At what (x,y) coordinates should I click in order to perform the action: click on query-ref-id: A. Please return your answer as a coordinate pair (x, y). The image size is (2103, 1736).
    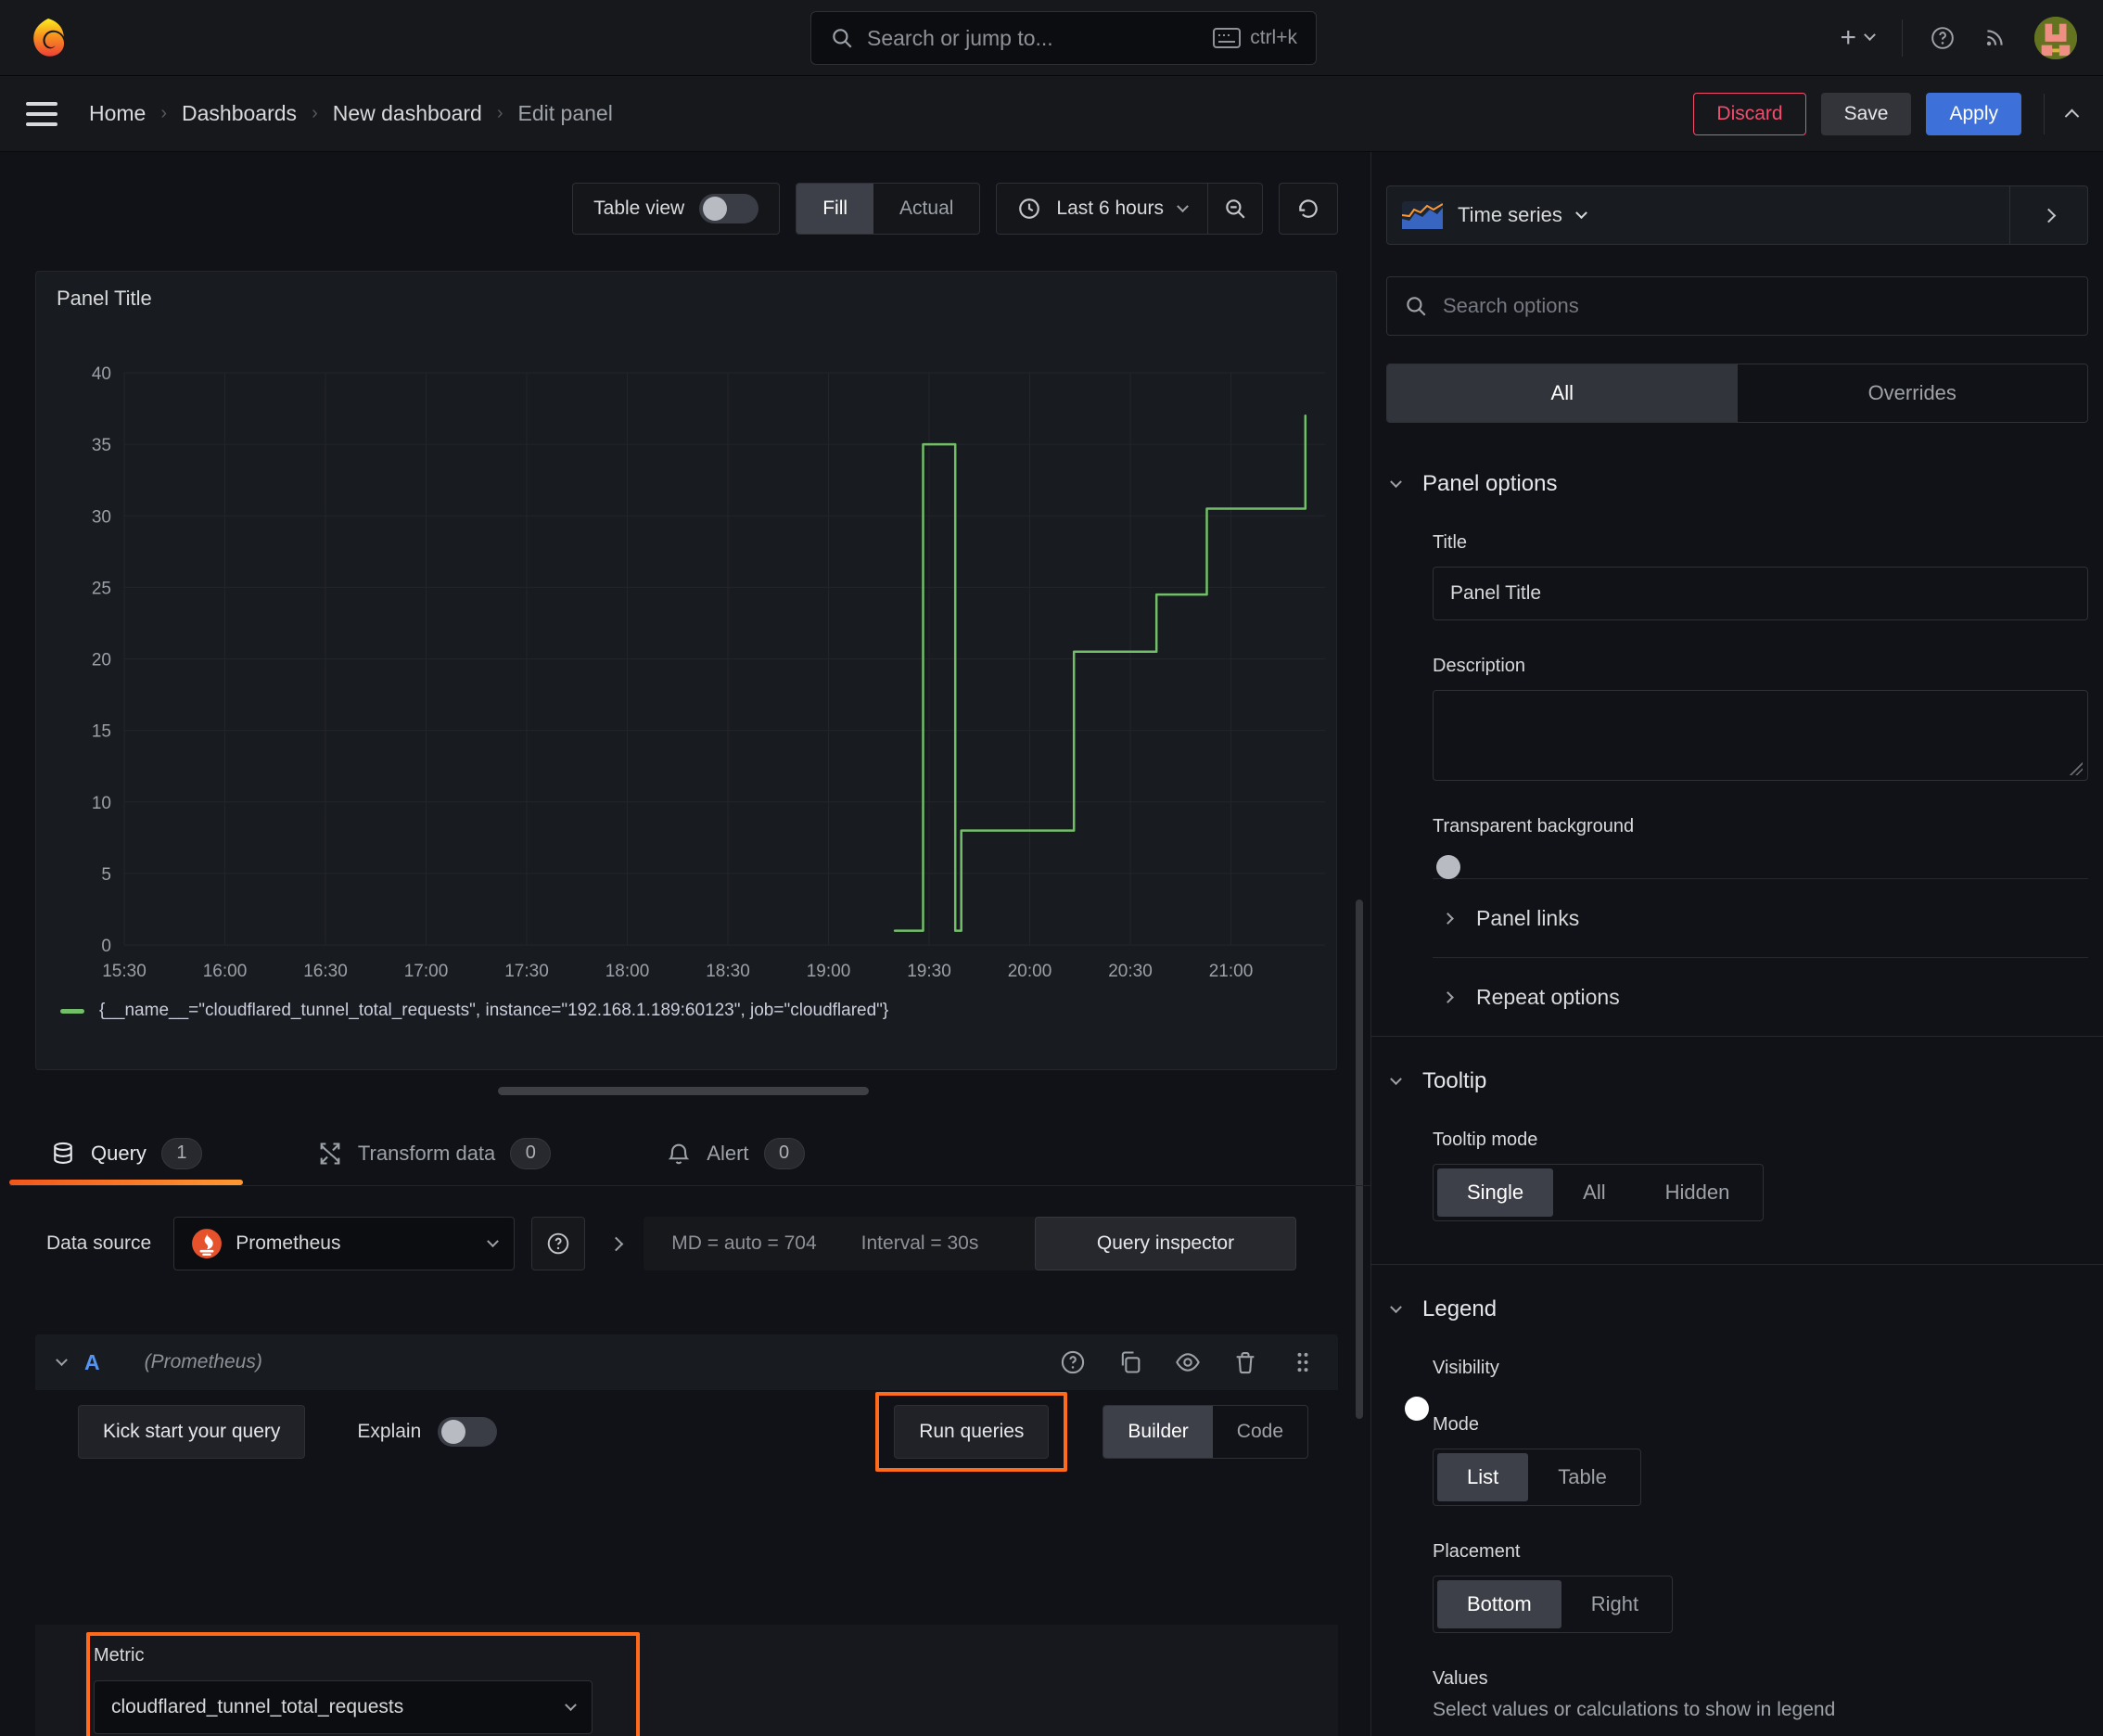
    Looking at the image, I should click on (92, 1362).